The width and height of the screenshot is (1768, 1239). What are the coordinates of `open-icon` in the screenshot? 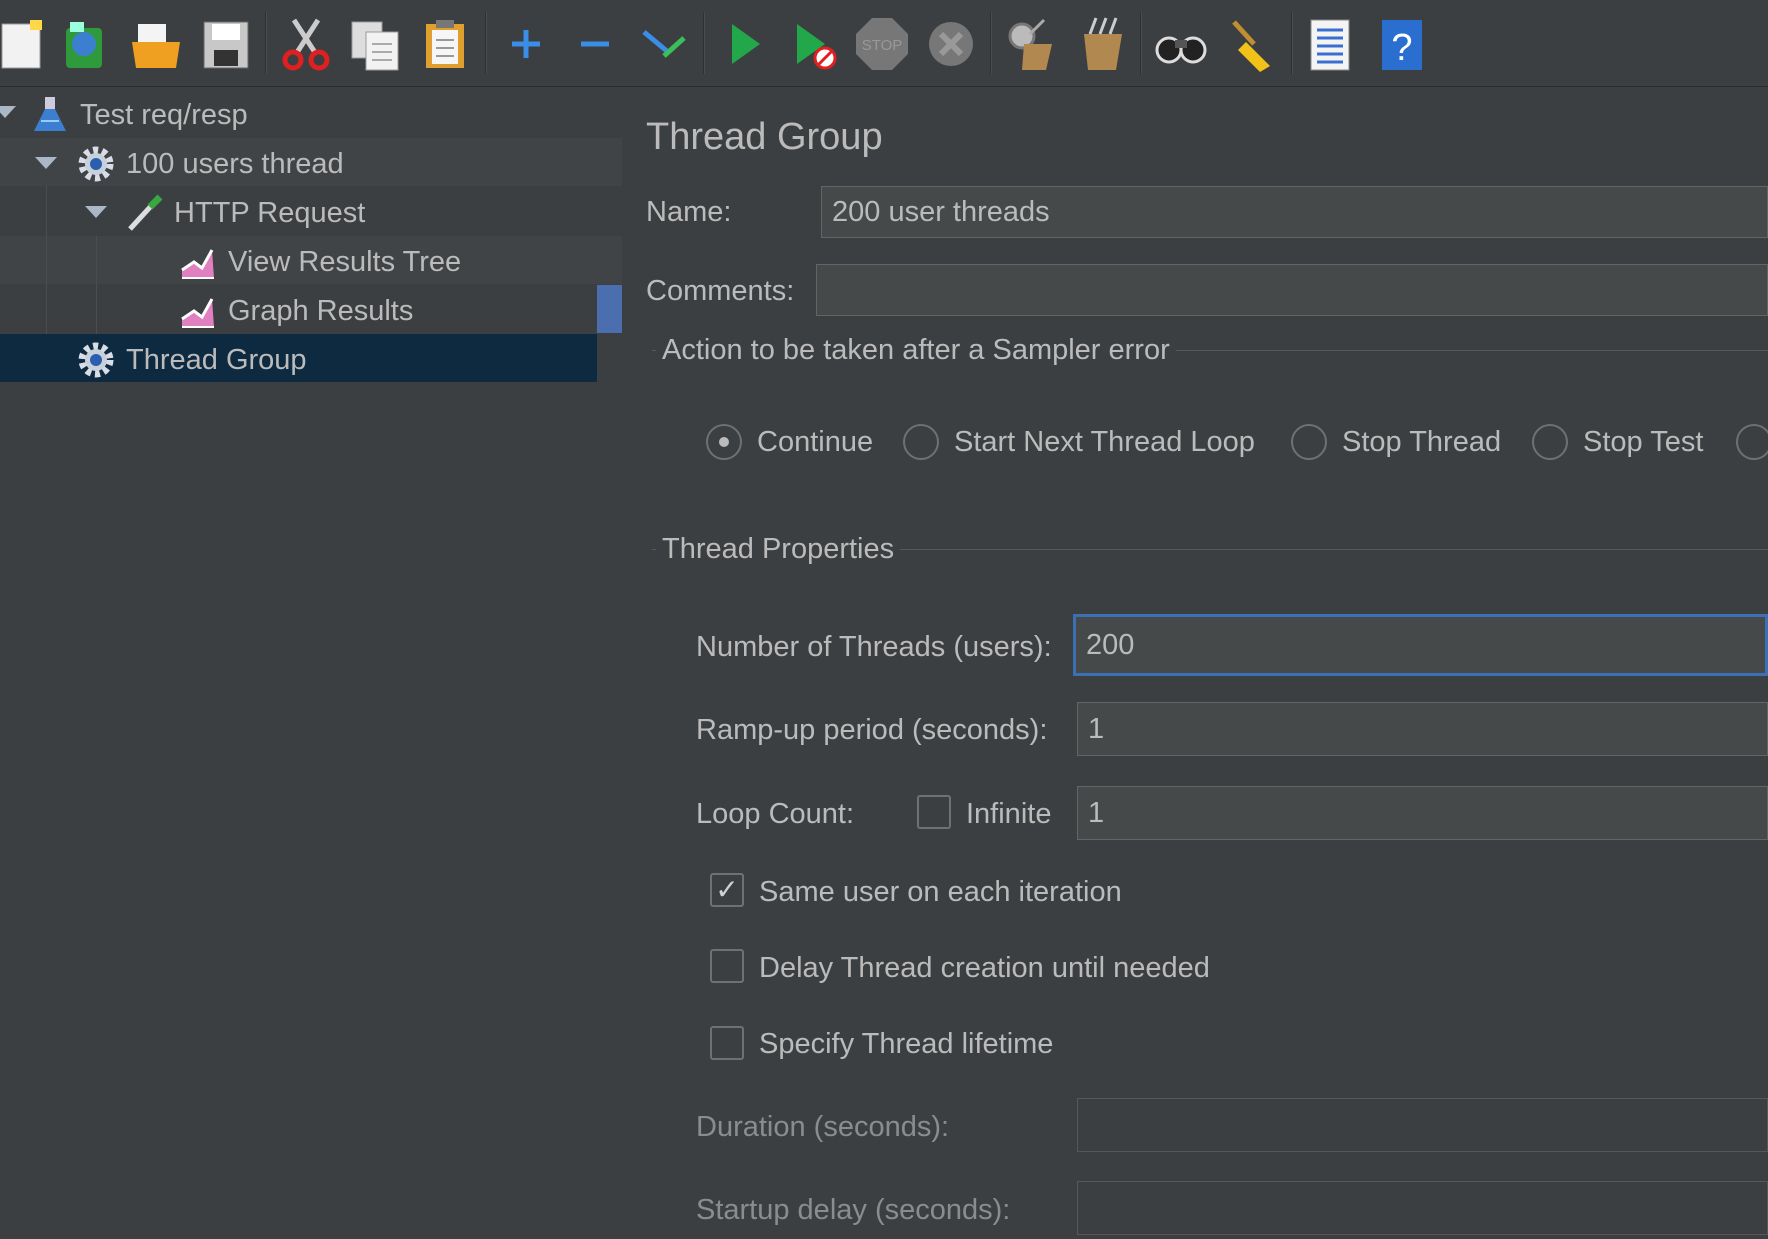 It's located at (156, 44).